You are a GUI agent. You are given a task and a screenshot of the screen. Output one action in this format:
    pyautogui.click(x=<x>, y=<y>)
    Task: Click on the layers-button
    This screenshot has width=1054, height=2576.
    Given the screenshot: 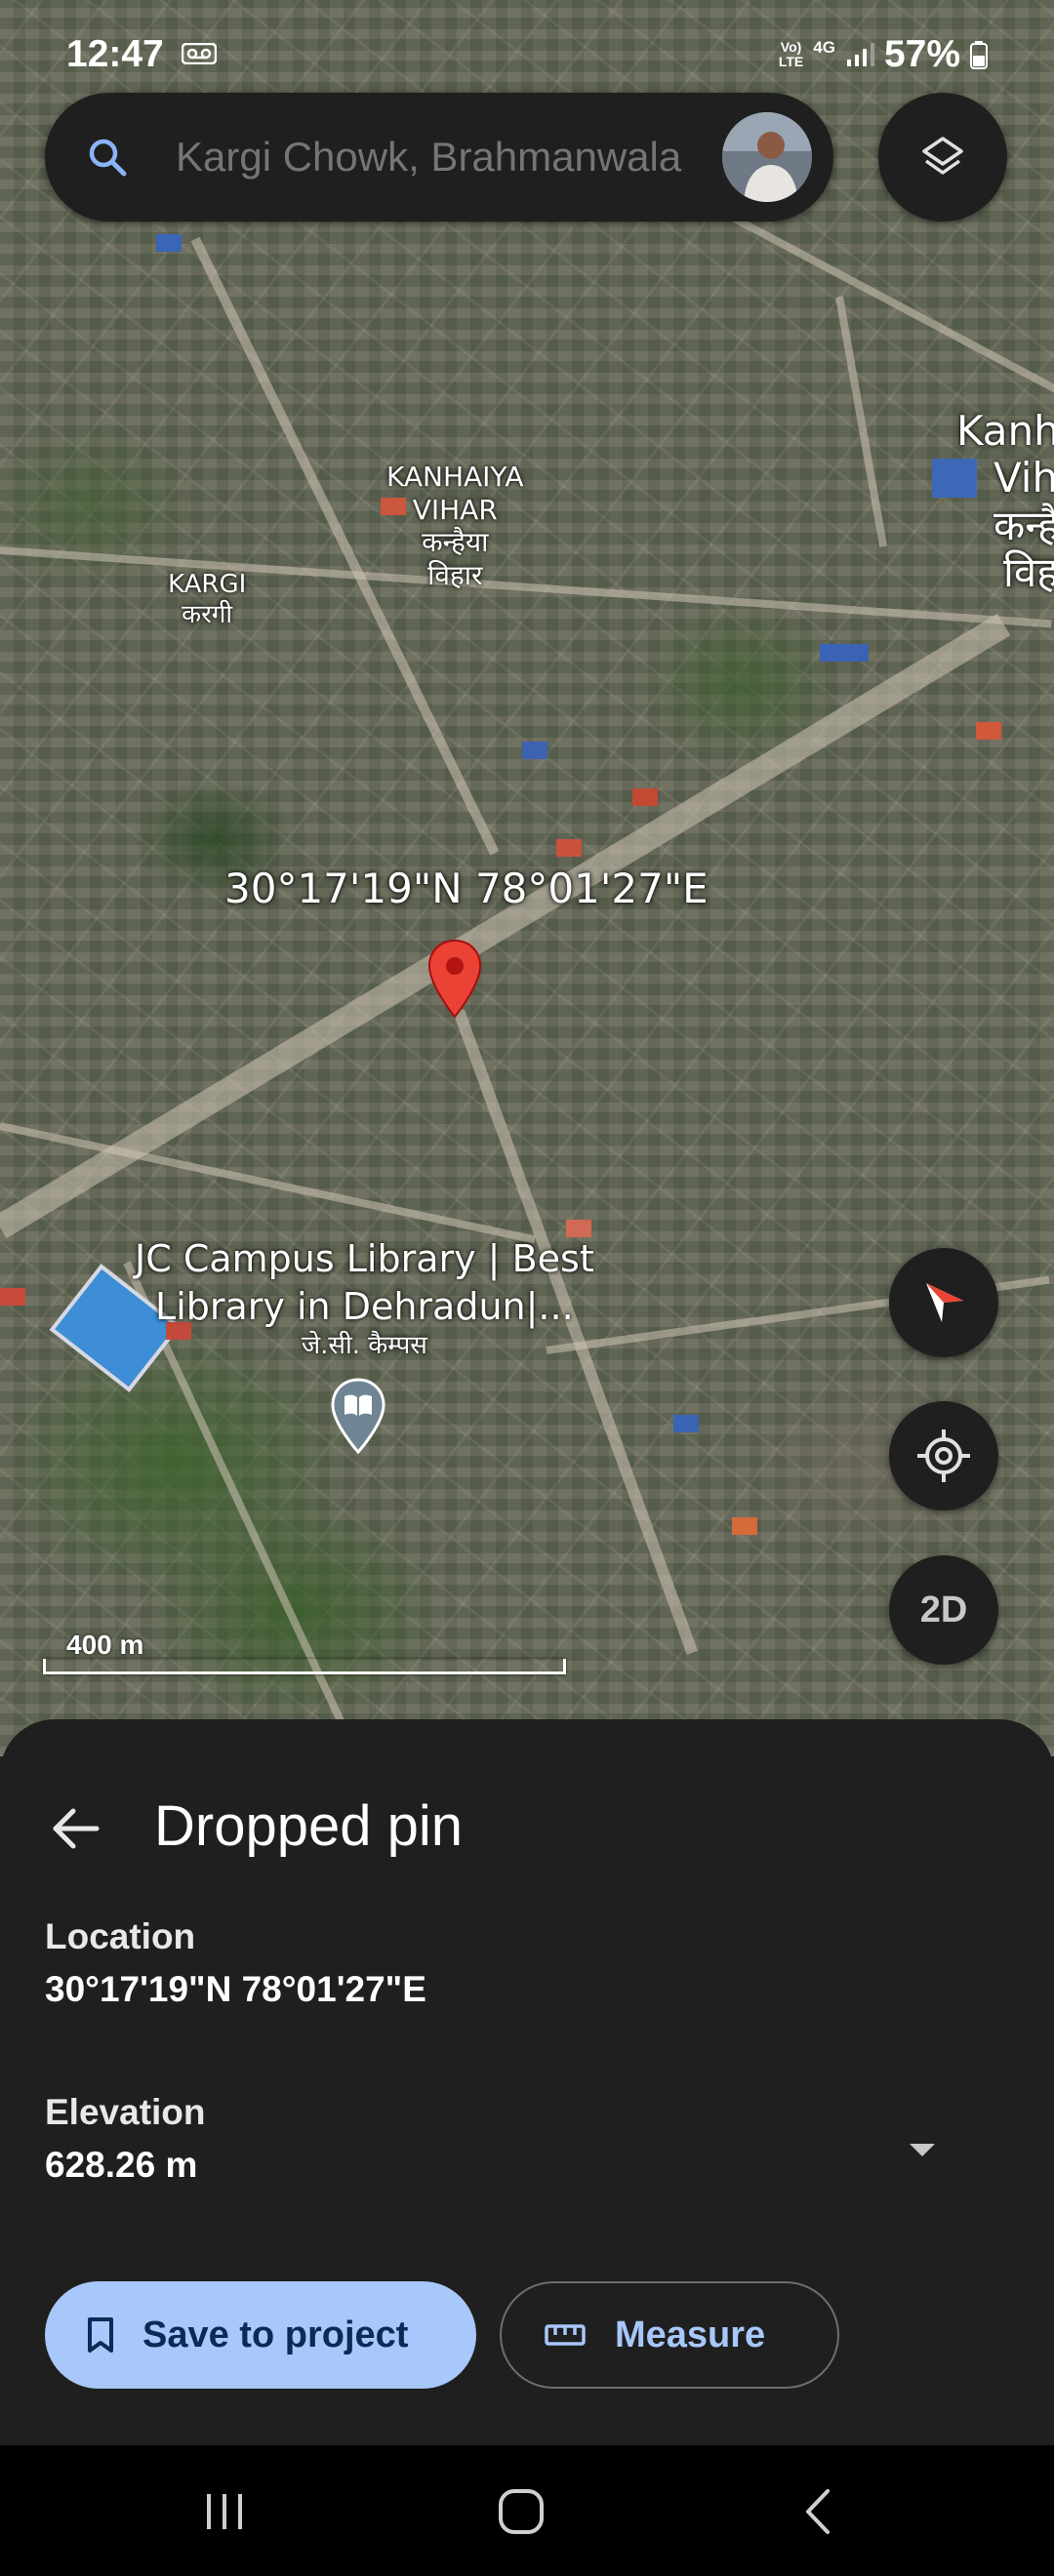 What is the action you would take?
    pyautogui.click(x=942, y=157)
    